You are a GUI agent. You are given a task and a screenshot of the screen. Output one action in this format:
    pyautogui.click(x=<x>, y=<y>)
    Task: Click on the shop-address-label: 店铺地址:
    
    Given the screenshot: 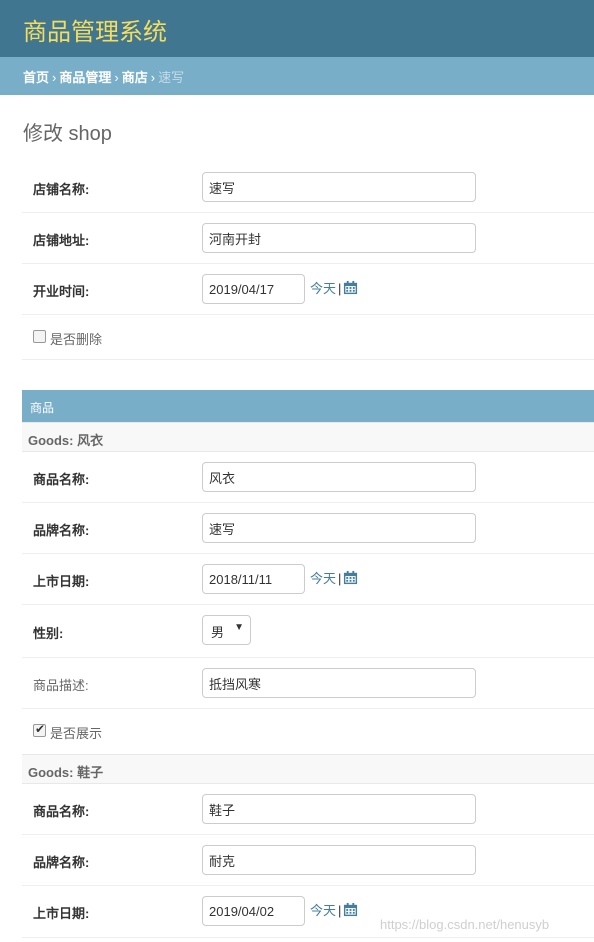 What is the action you would take?
    pyautogui.click(x=61, y=240)
    